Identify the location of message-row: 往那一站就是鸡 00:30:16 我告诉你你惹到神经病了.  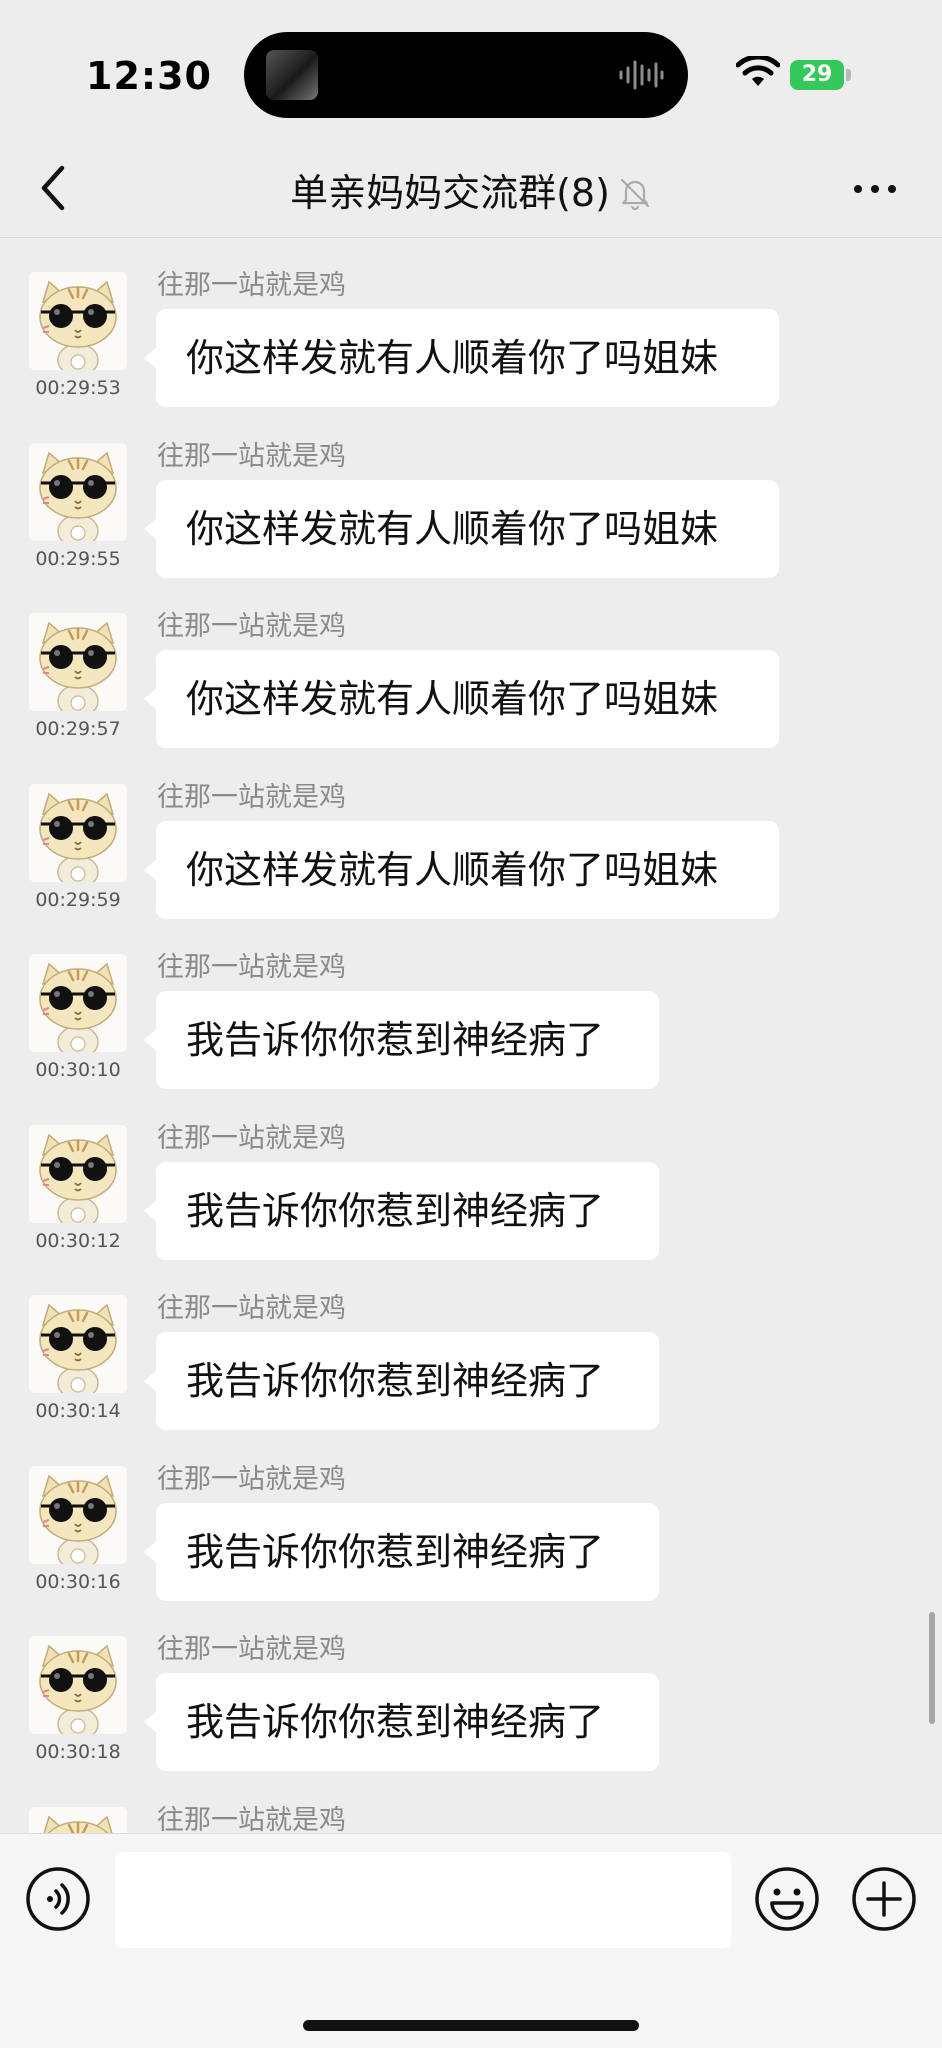
(471, 1532).